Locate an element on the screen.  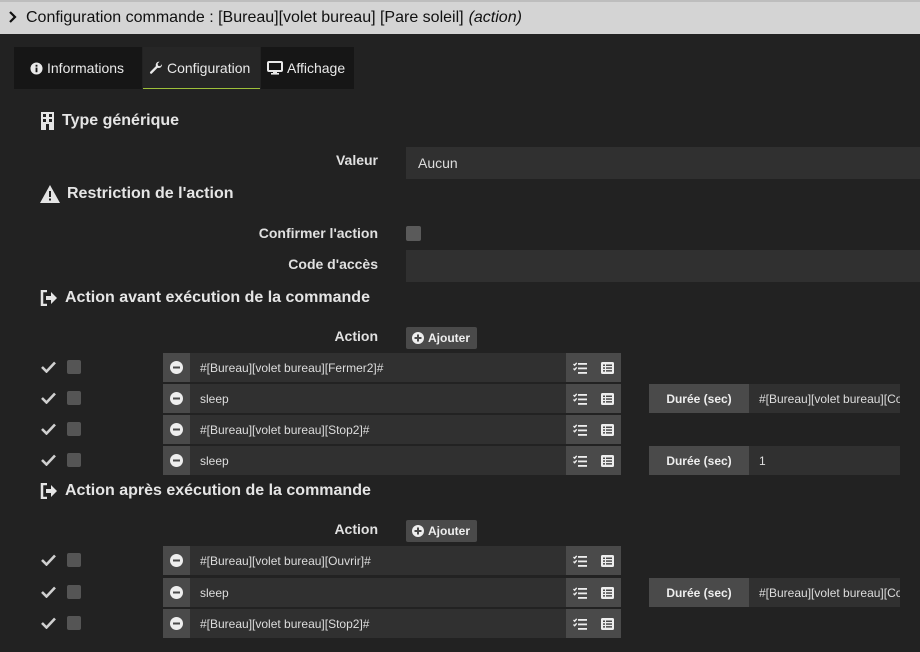
desktop-icon is located at coordinates (275, 68).